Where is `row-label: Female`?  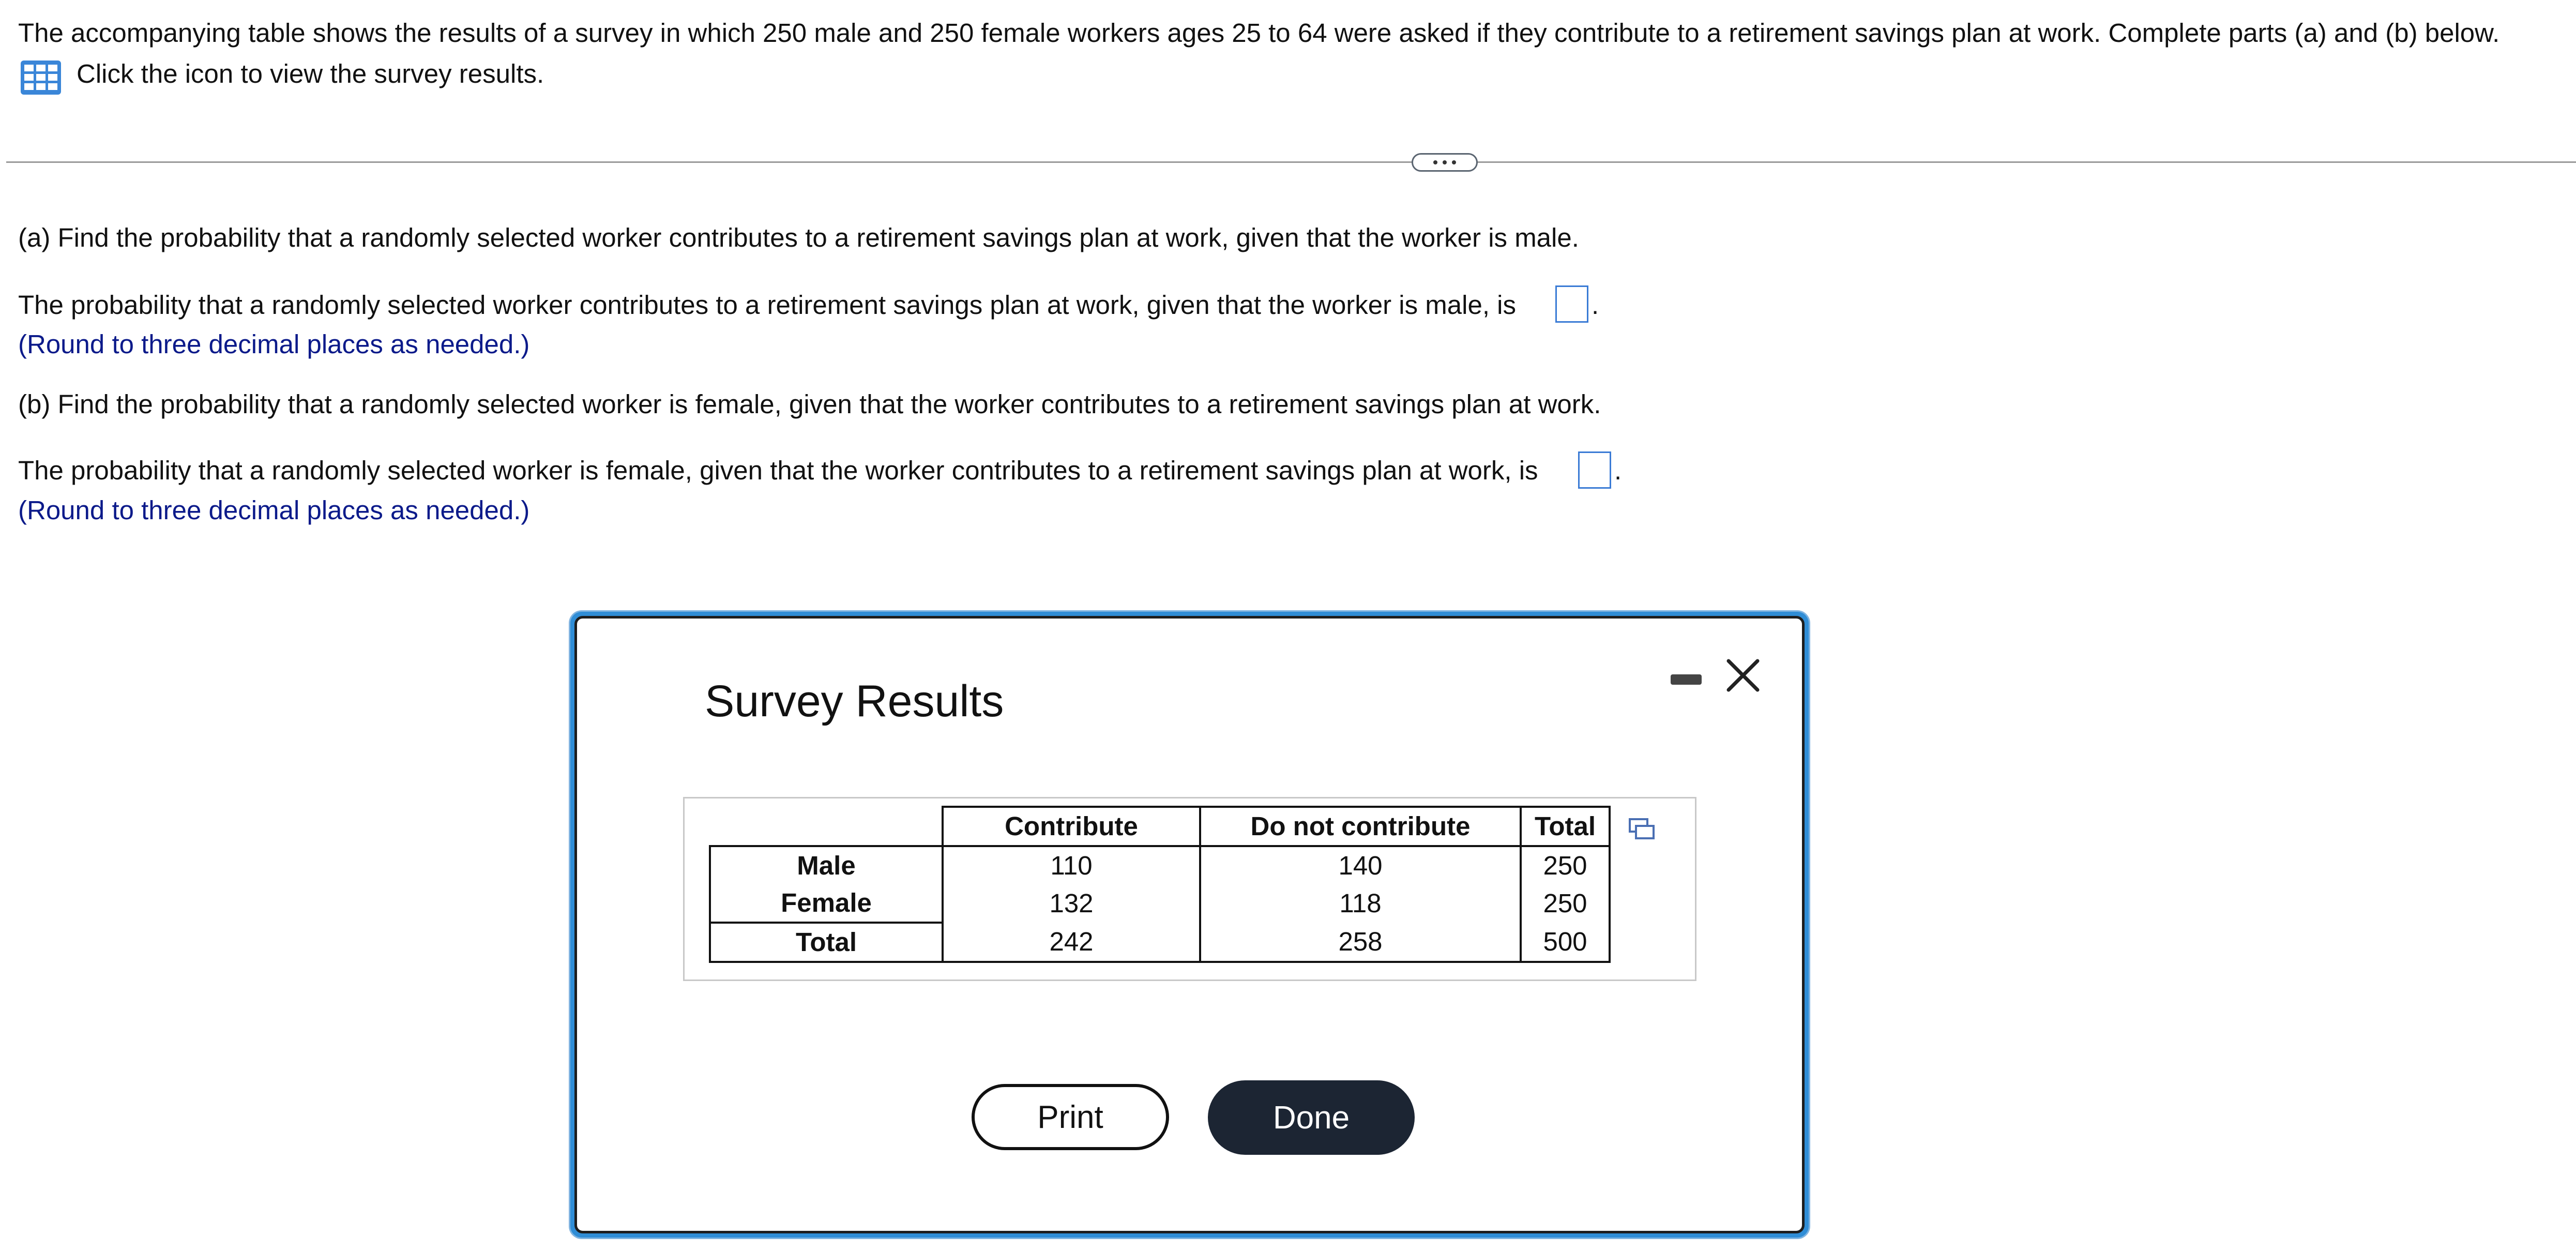 row-label: Female is located at coordinates (826, 903).